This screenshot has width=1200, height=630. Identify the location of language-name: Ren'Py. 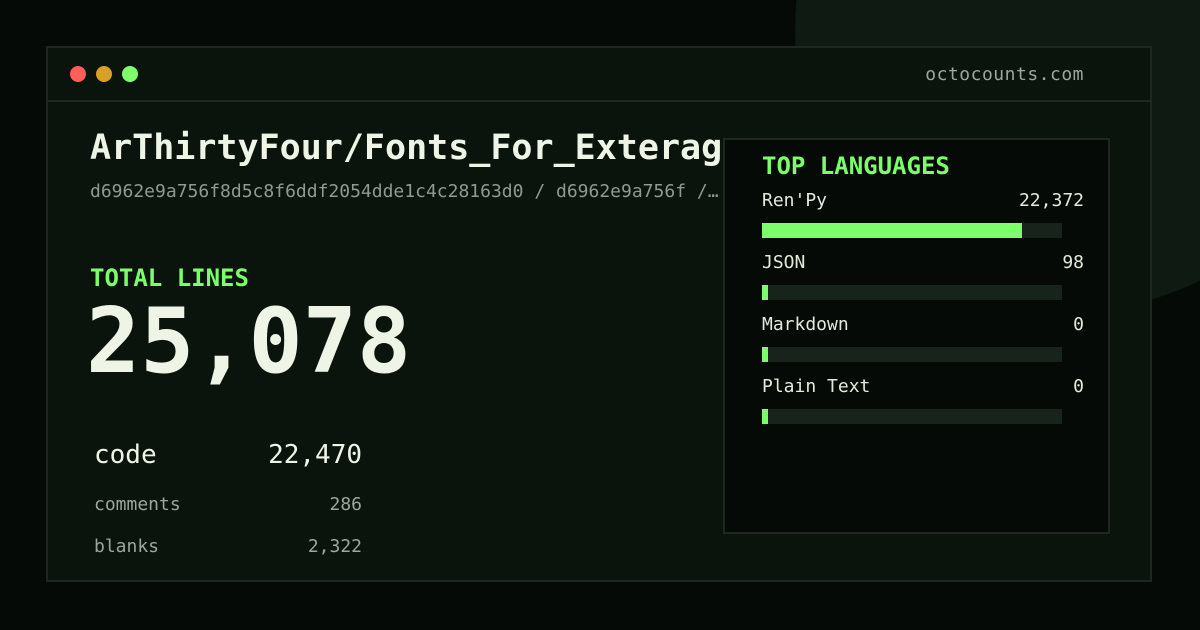
(795, 200).